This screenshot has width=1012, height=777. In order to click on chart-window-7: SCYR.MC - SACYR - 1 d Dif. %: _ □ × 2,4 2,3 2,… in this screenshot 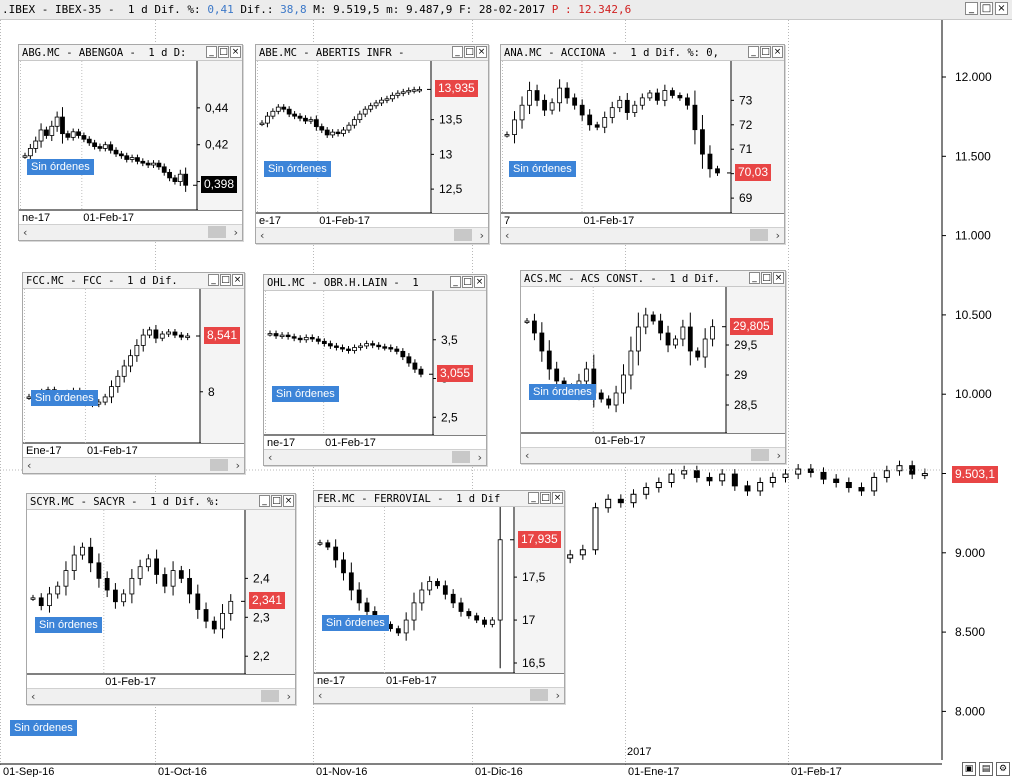, I will do `click(161, 599)`.